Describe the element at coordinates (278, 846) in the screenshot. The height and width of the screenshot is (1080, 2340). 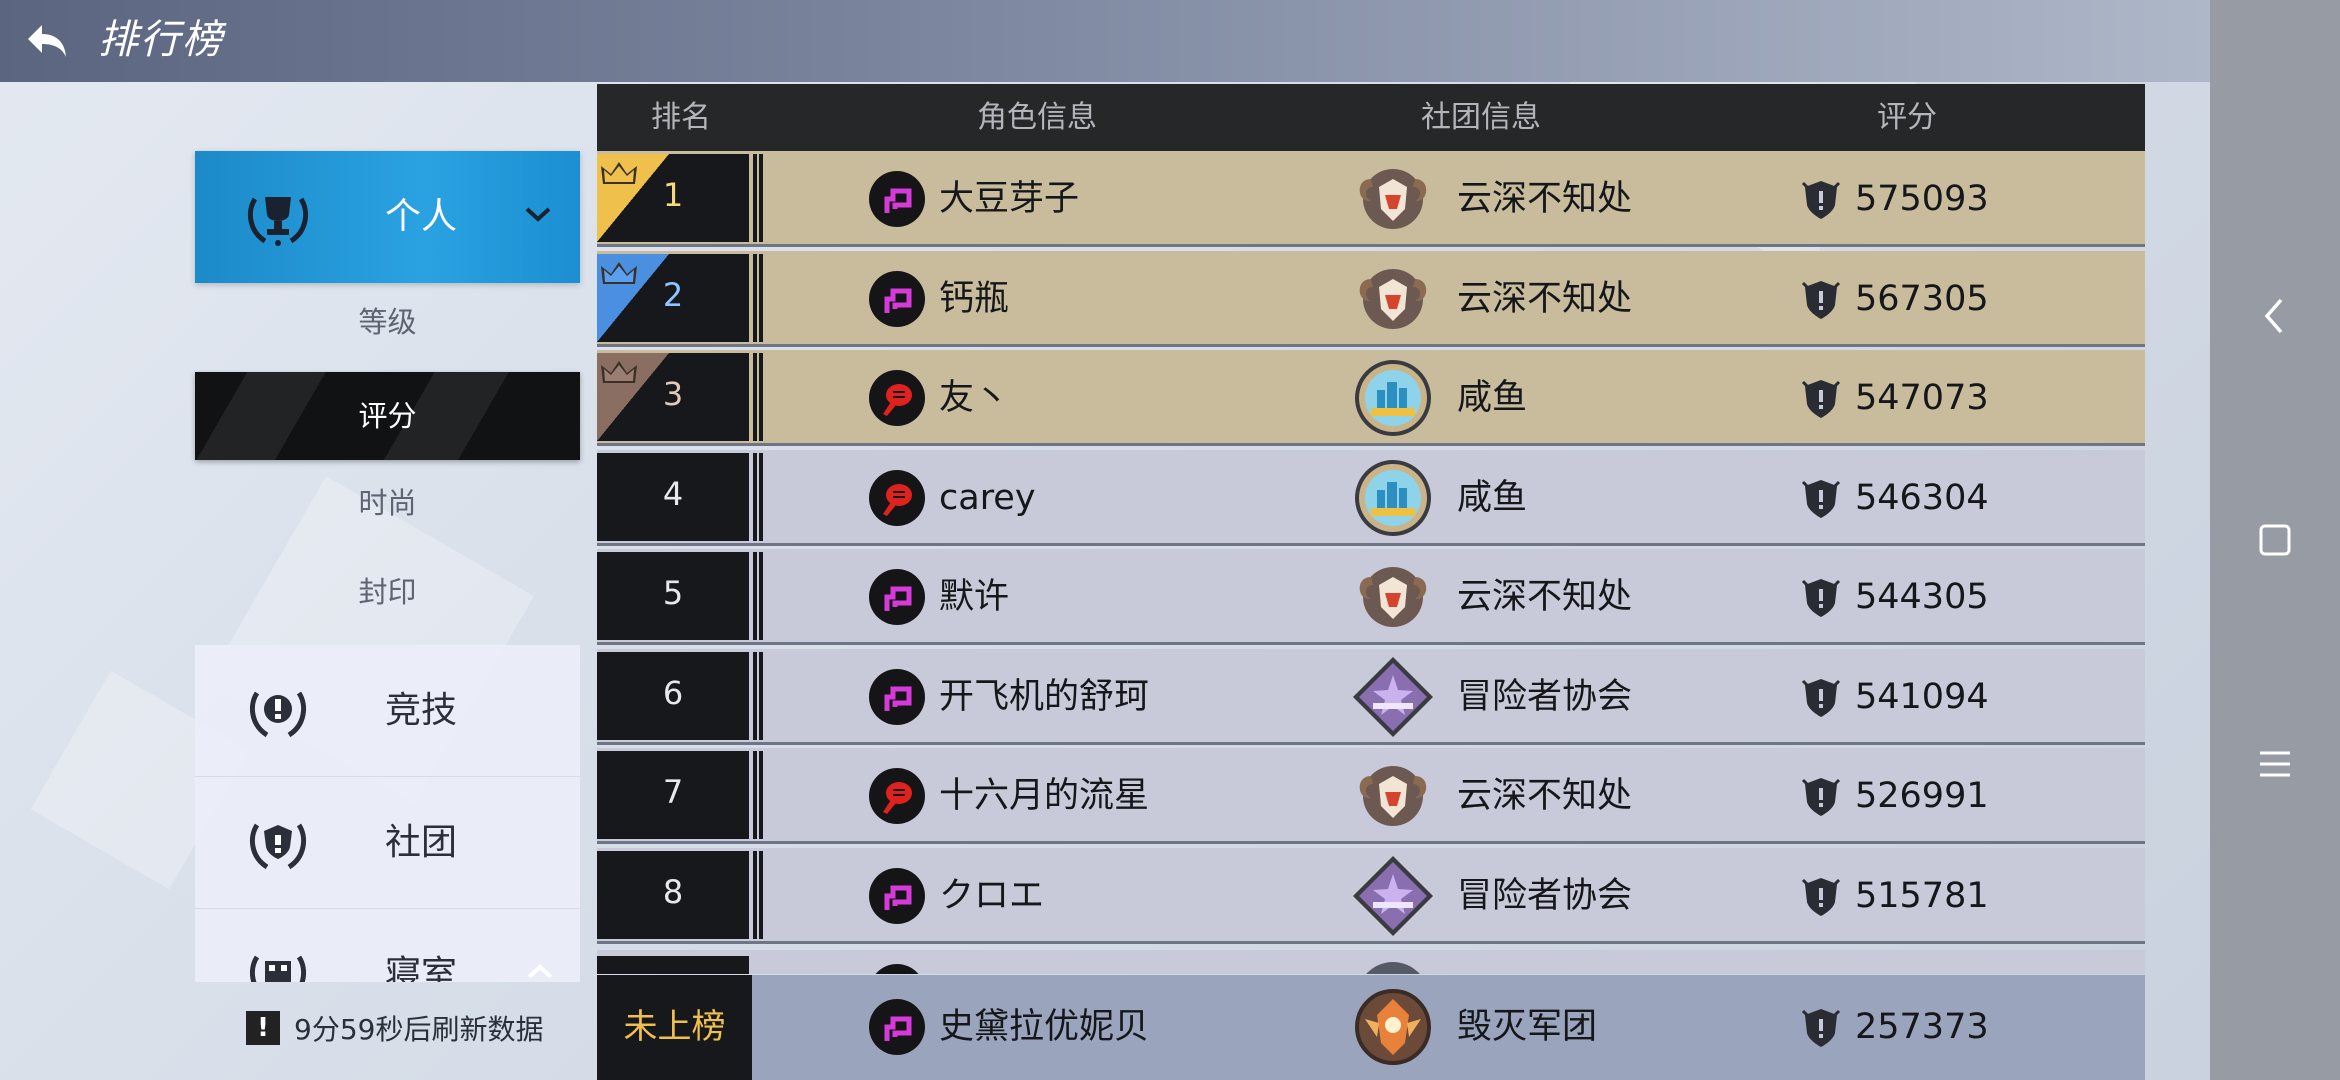
I see `shield-laurel-icon` at that location.